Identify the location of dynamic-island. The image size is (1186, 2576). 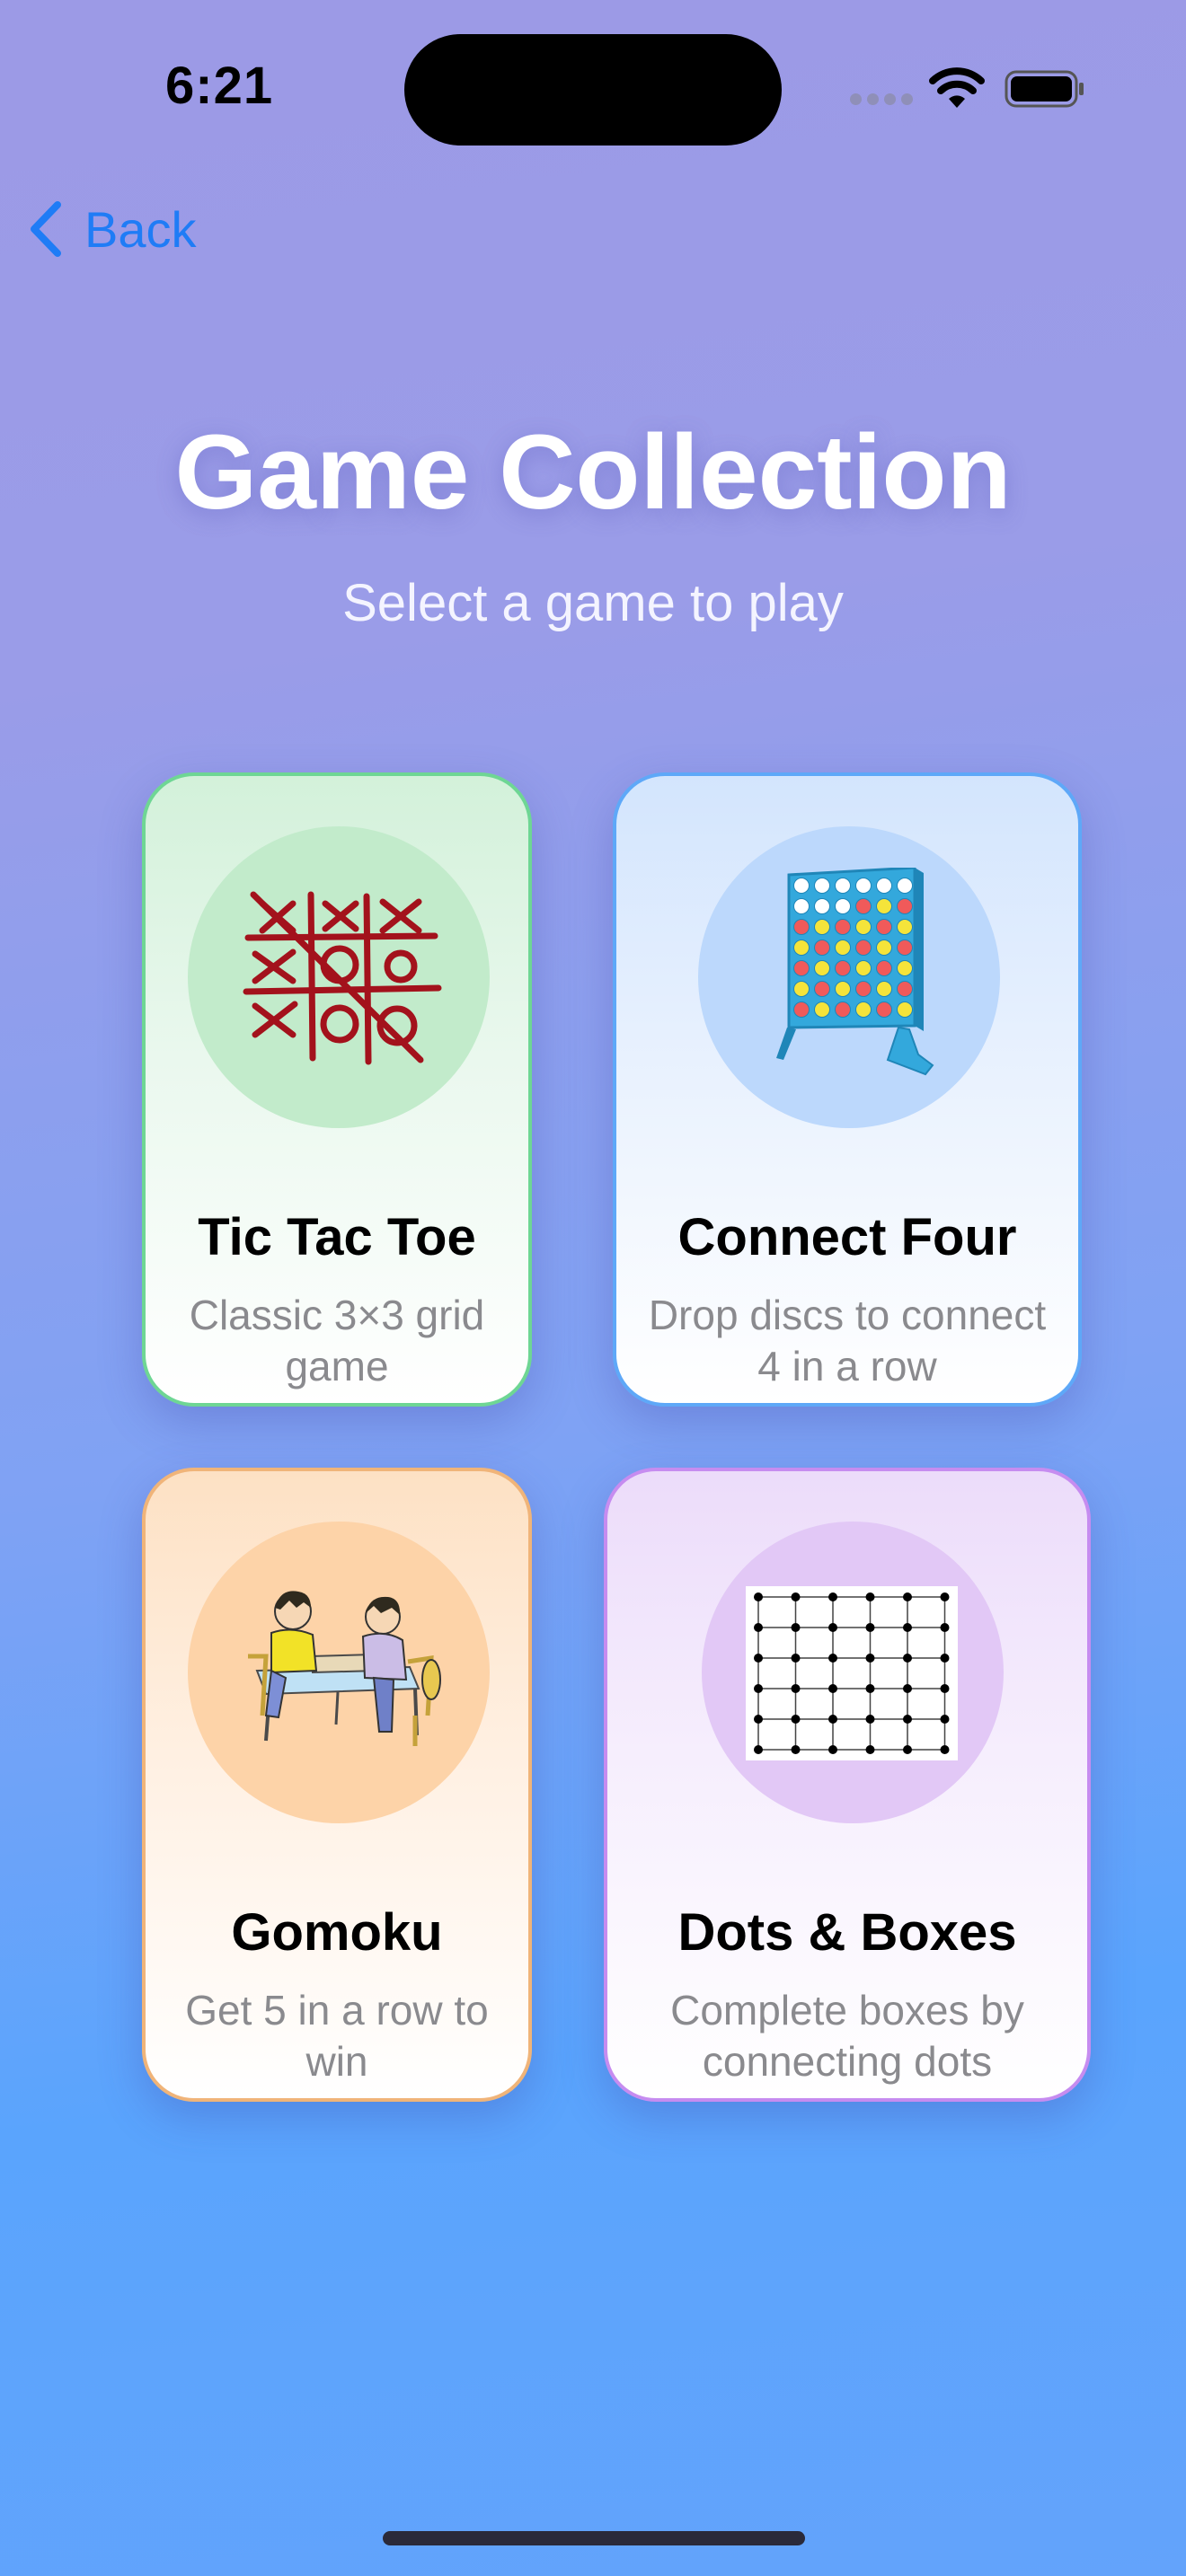
(593, 90).